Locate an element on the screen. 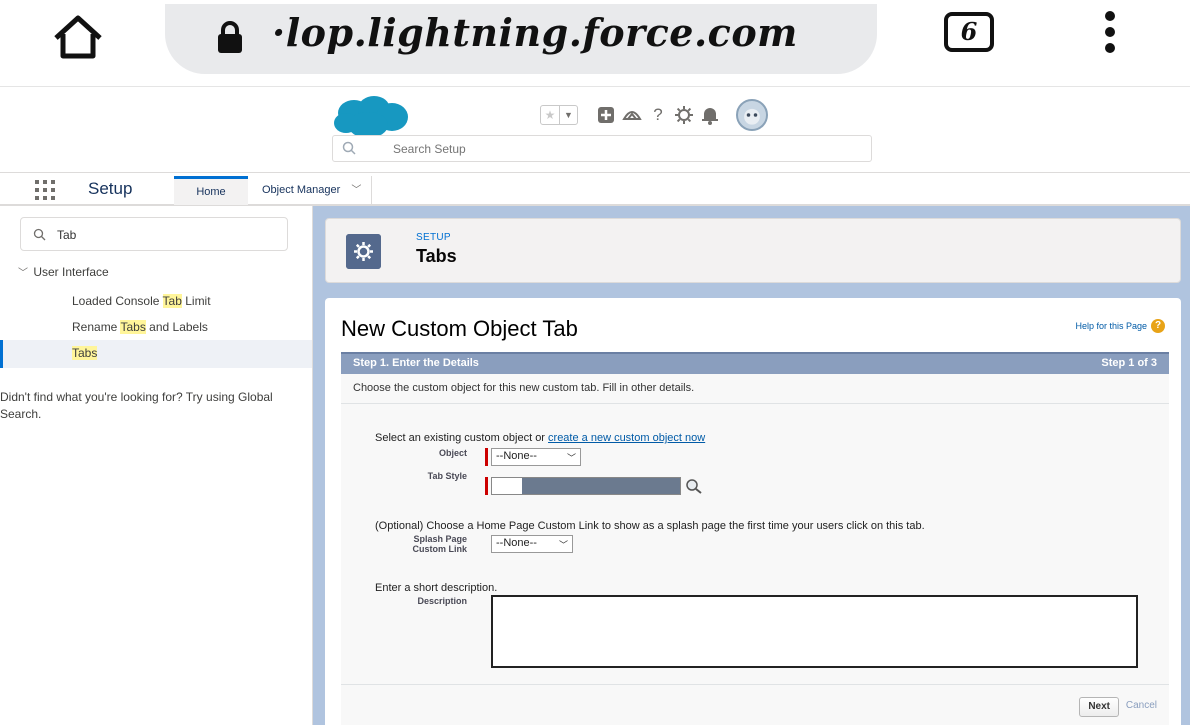  step-counter: Step 1 of 3 is located at coordinates (1129, 363).